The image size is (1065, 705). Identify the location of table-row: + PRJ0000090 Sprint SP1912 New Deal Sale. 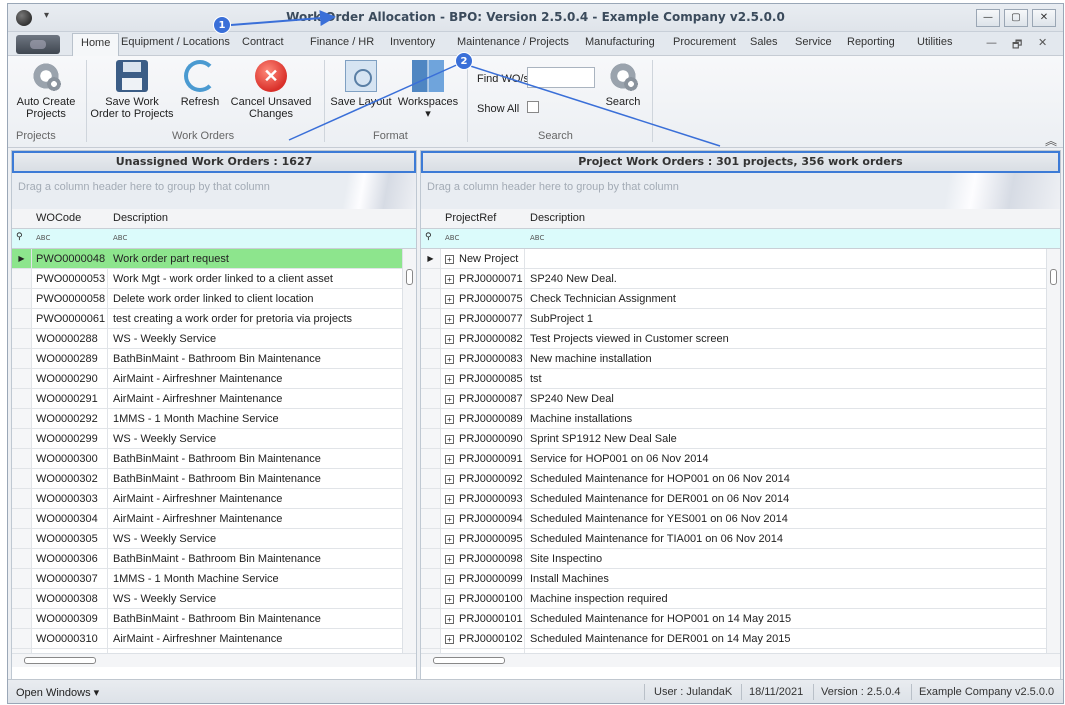
(740, 439).